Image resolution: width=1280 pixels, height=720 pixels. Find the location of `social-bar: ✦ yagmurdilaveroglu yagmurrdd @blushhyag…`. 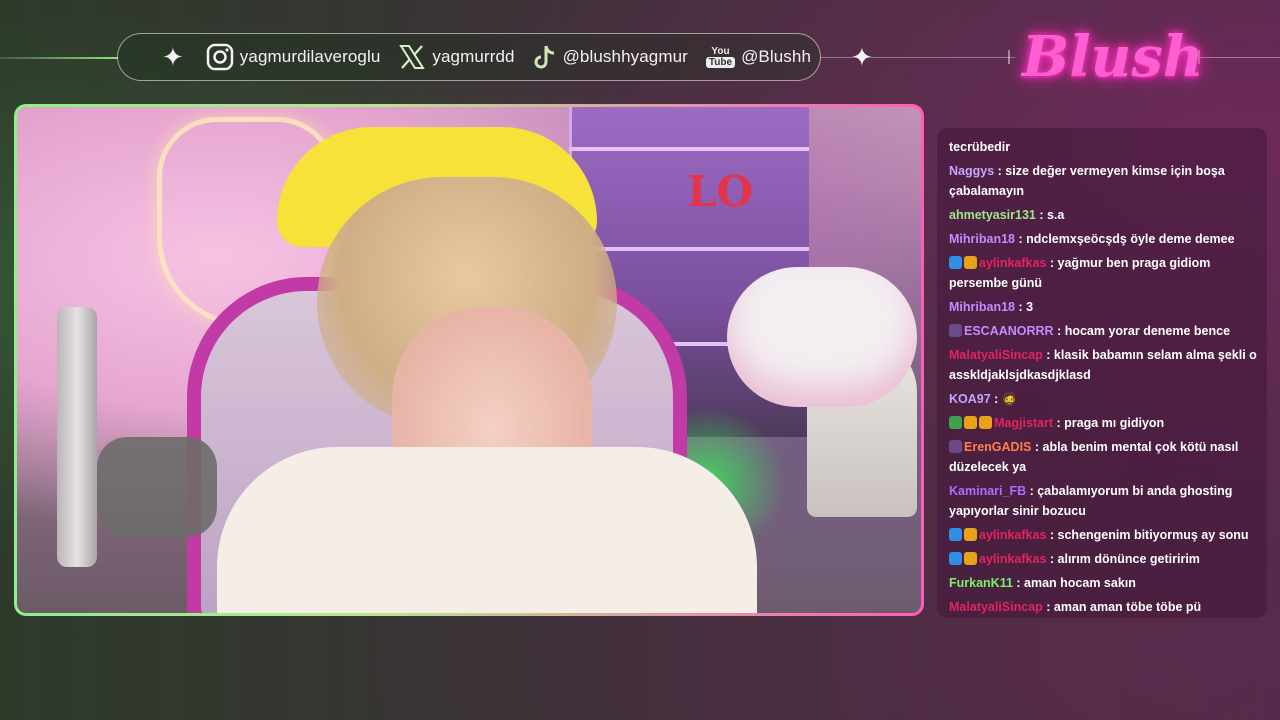

social-bar: ✦ yagmurdilaveroglu yagmurrdd @blushhyag… is located at coordinates (495, 57).